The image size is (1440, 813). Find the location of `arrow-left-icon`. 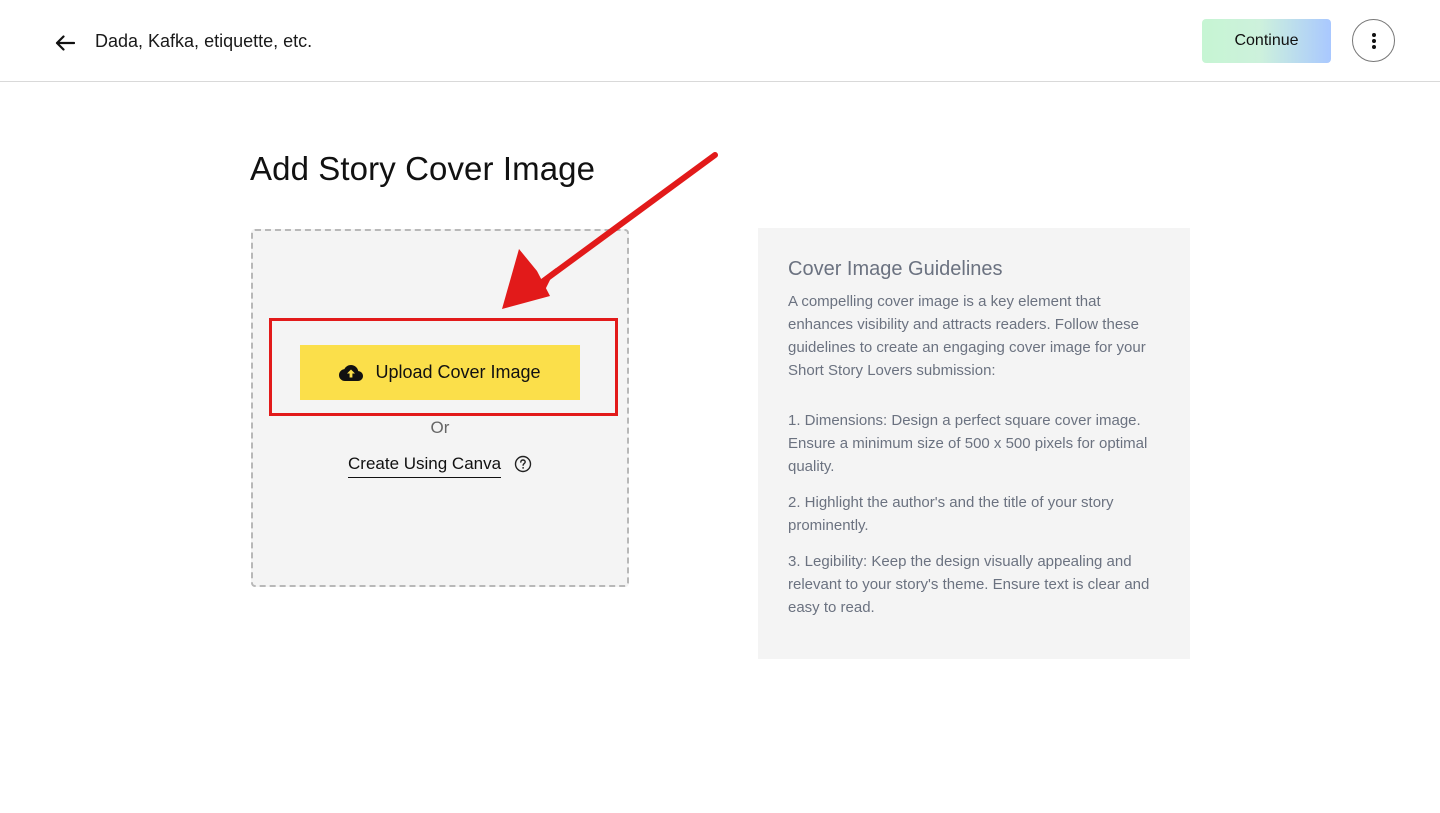

arrow-left-icon is located at coordinates (65, 43).